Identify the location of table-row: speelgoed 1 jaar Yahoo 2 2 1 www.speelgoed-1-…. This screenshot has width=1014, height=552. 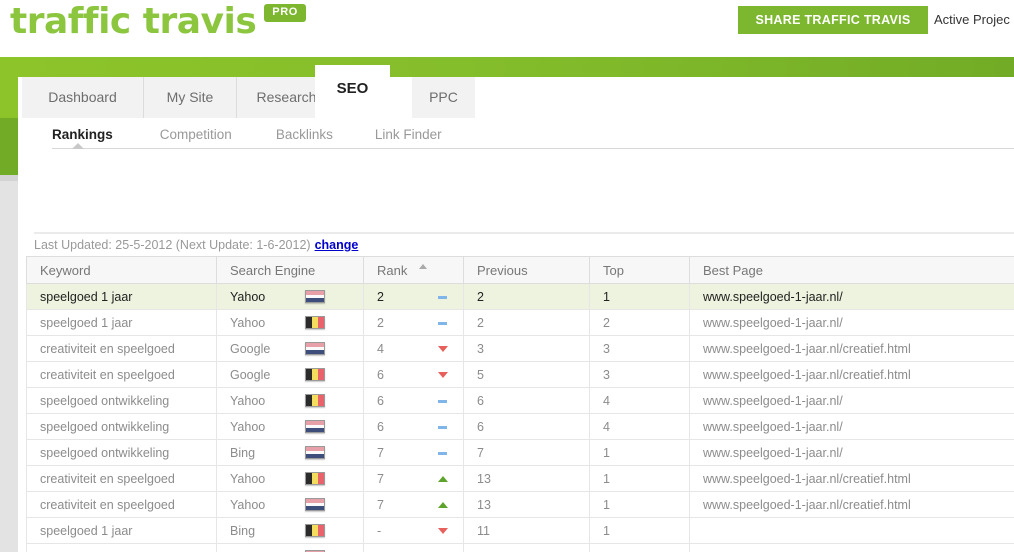
(520, 296).